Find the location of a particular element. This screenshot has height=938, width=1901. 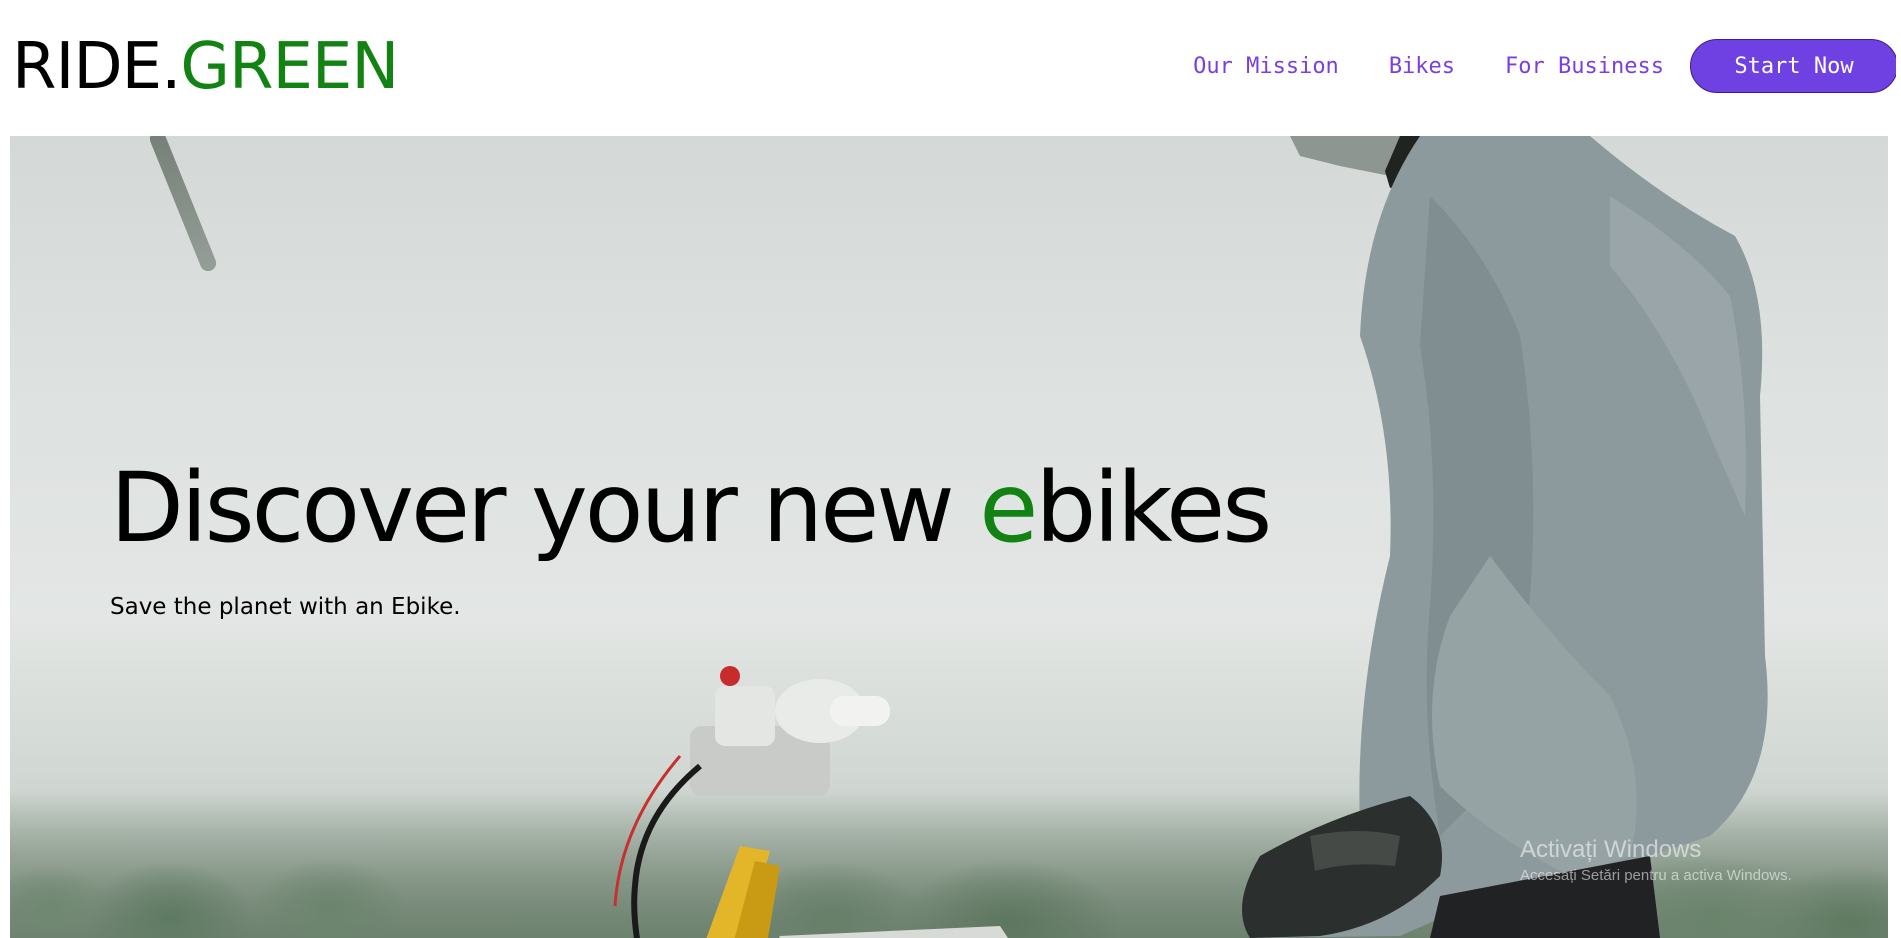

page-edge is located at coordinates (1898, 469).